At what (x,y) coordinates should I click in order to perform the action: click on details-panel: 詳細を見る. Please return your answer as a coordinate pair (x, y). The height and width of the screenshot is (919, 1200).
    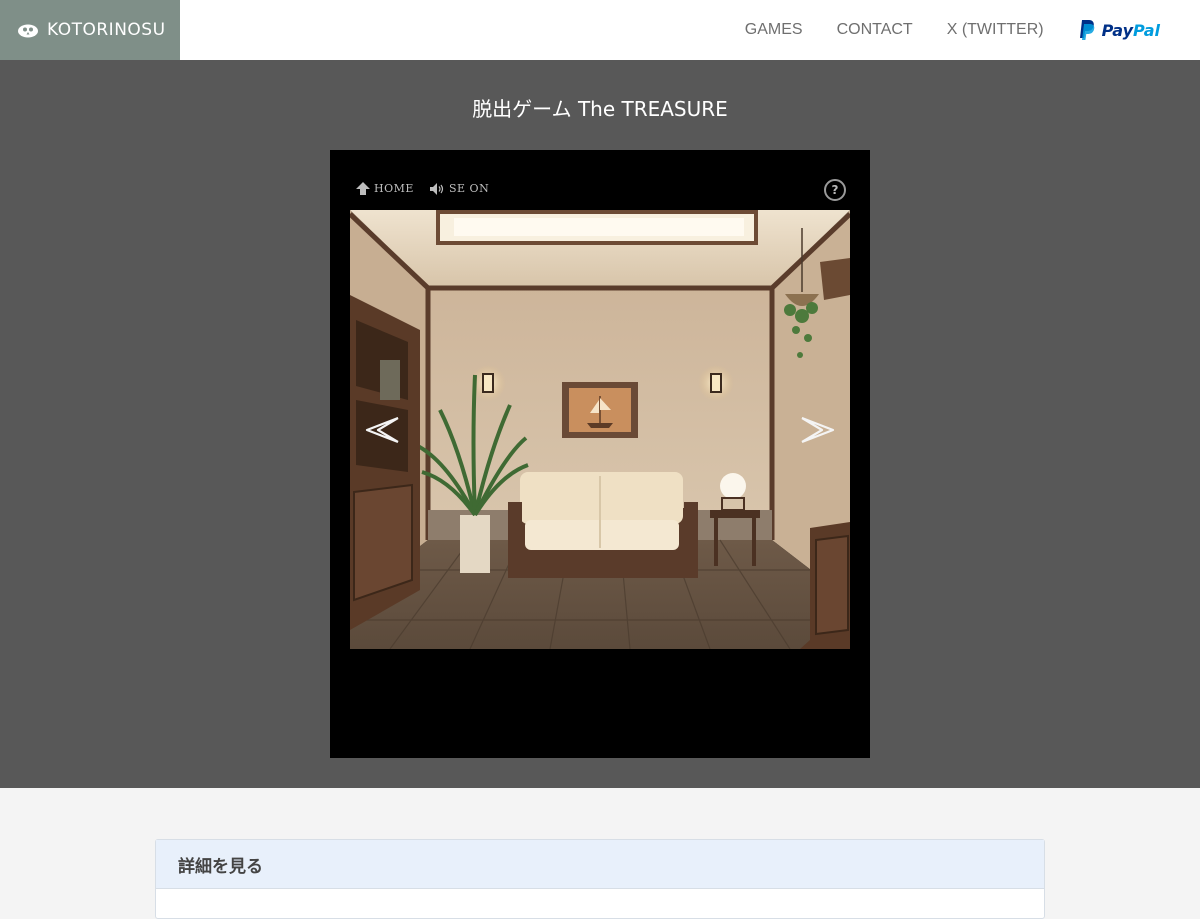
    Looking at the image, I should click on (600, 879).